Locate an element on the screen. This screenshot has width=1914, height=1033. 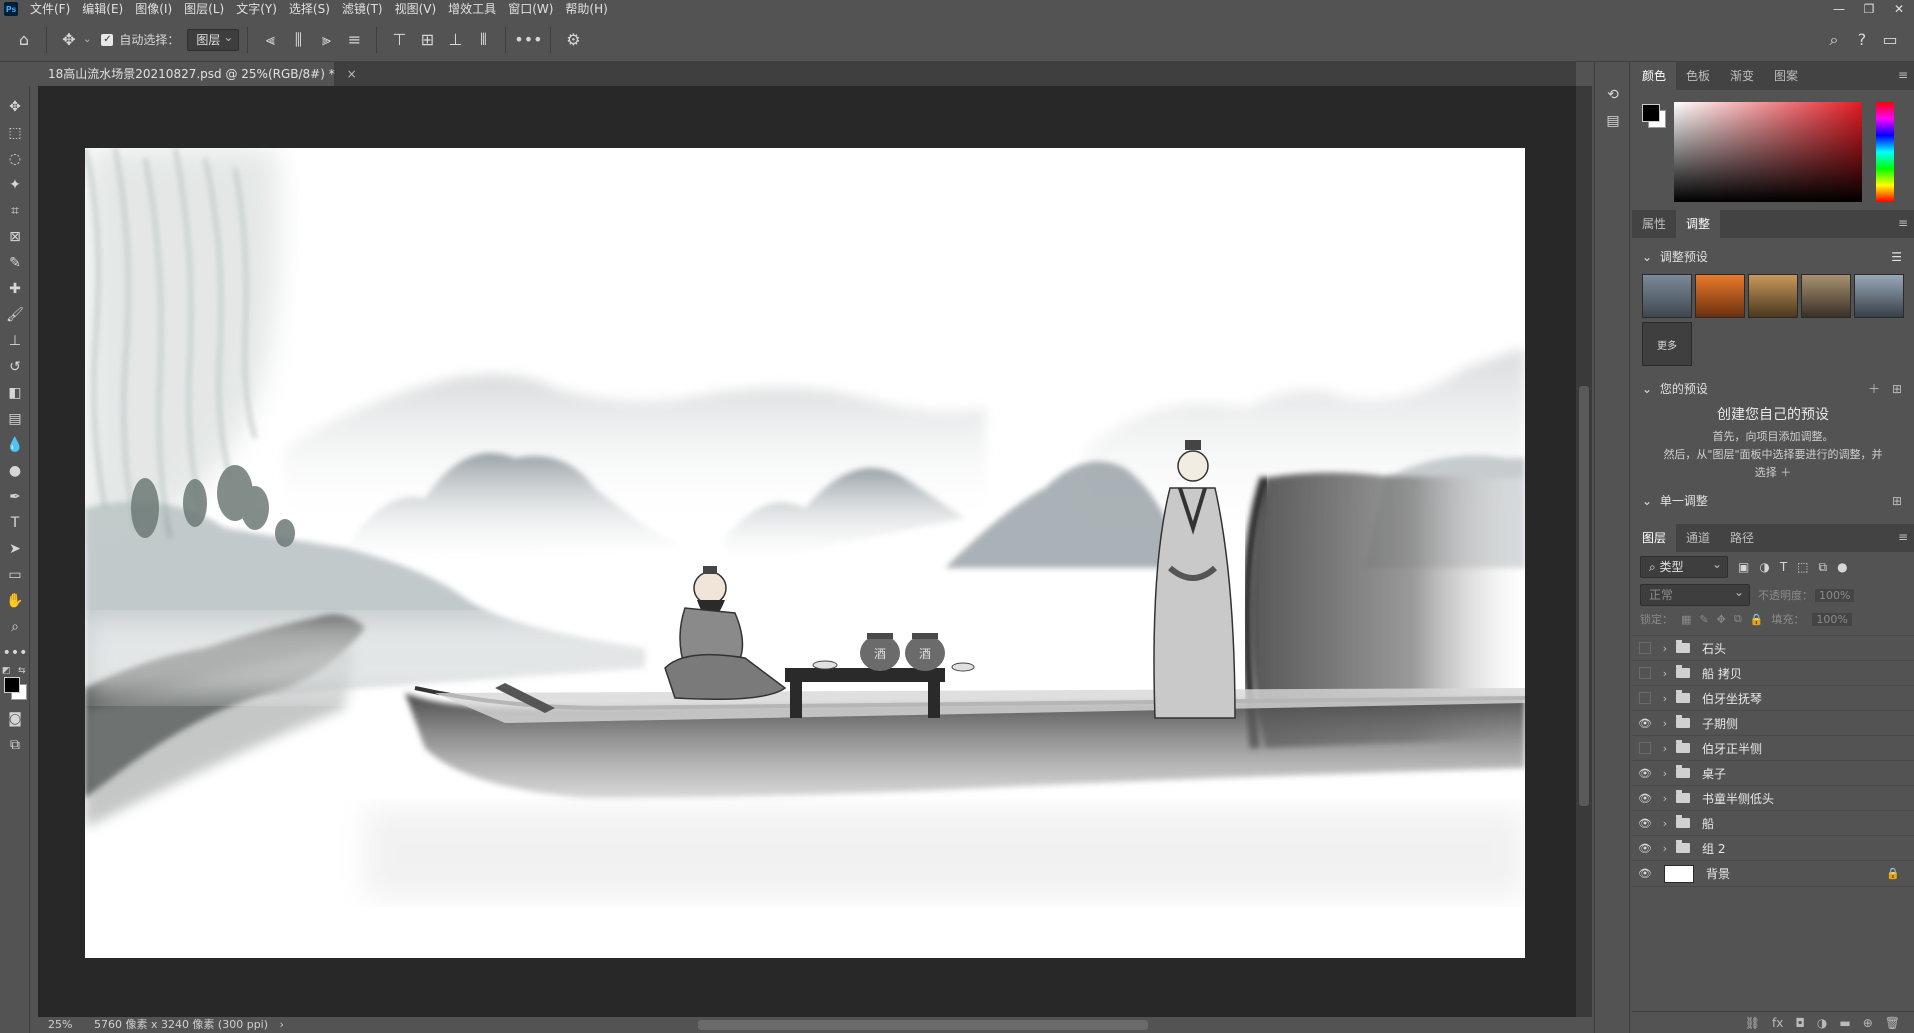
align-top-icon: ⊤ is located at coordinates (399, 40).